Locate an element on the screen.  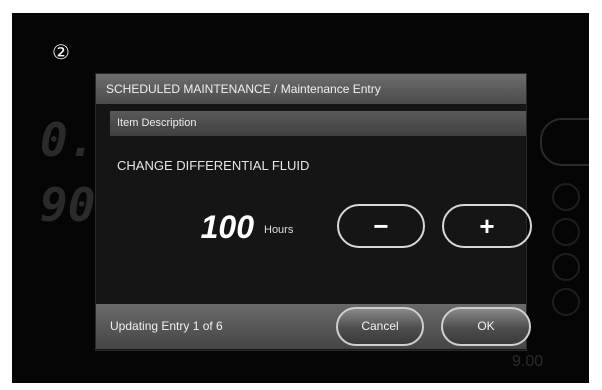
cancel-button: Cancel is located at coordinates (380, 326).